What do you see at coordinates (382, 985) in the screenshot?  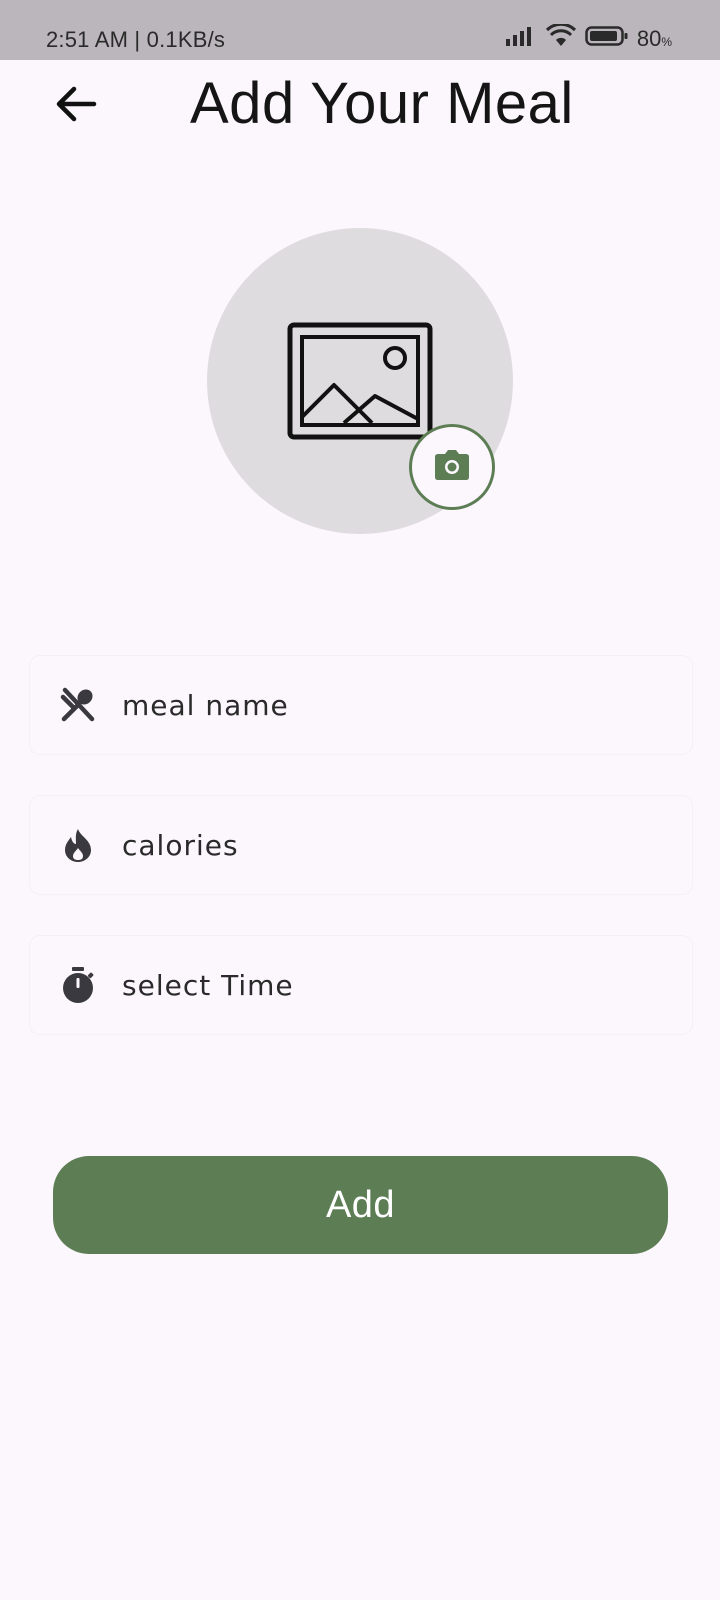 I see `time-input` at bounding box center [382, 985].